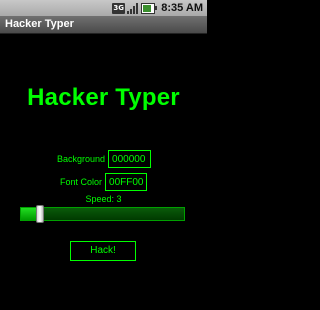 This screenshot has height=310, width=320. What do you see at coordinates (103, 25) in the screenshot?
I see `title-bar: Hacker Typer` at bounding box center [103, 25].